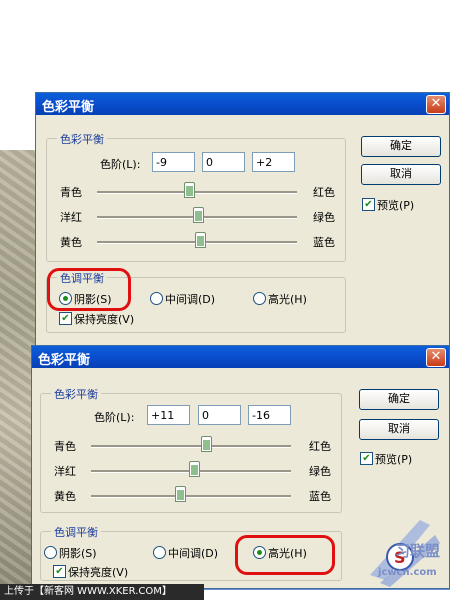  Describe the element at coordinates (259, 298) in the screenshot. I see `highlights-radio` at that location.